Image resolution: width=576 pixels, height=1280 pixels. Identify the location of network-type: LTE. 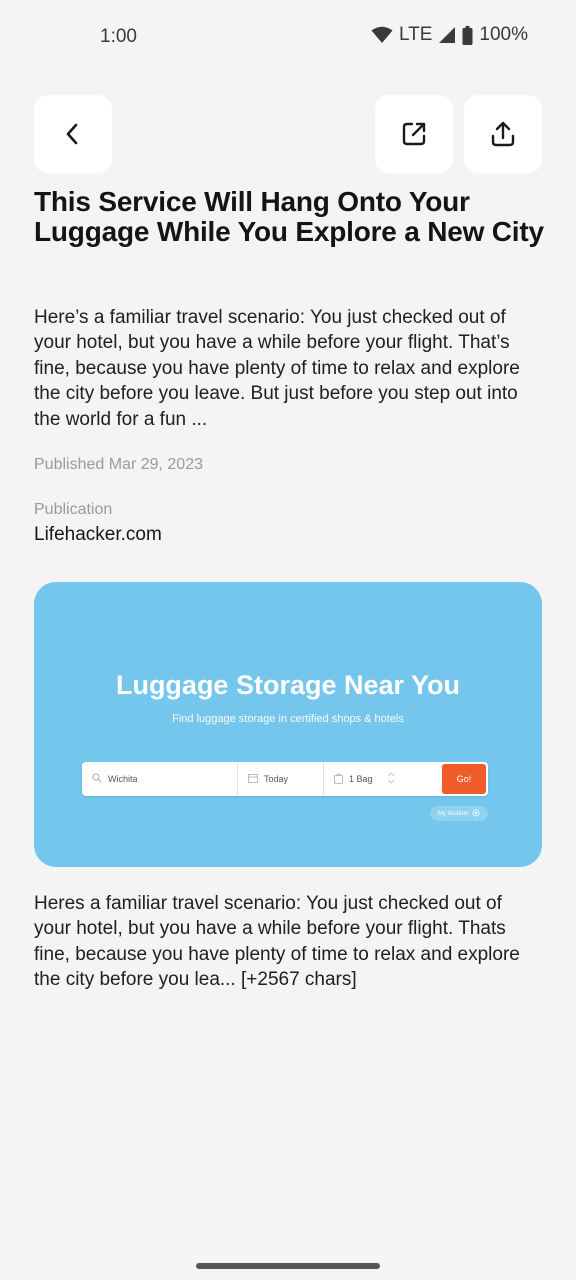
(415, 34).